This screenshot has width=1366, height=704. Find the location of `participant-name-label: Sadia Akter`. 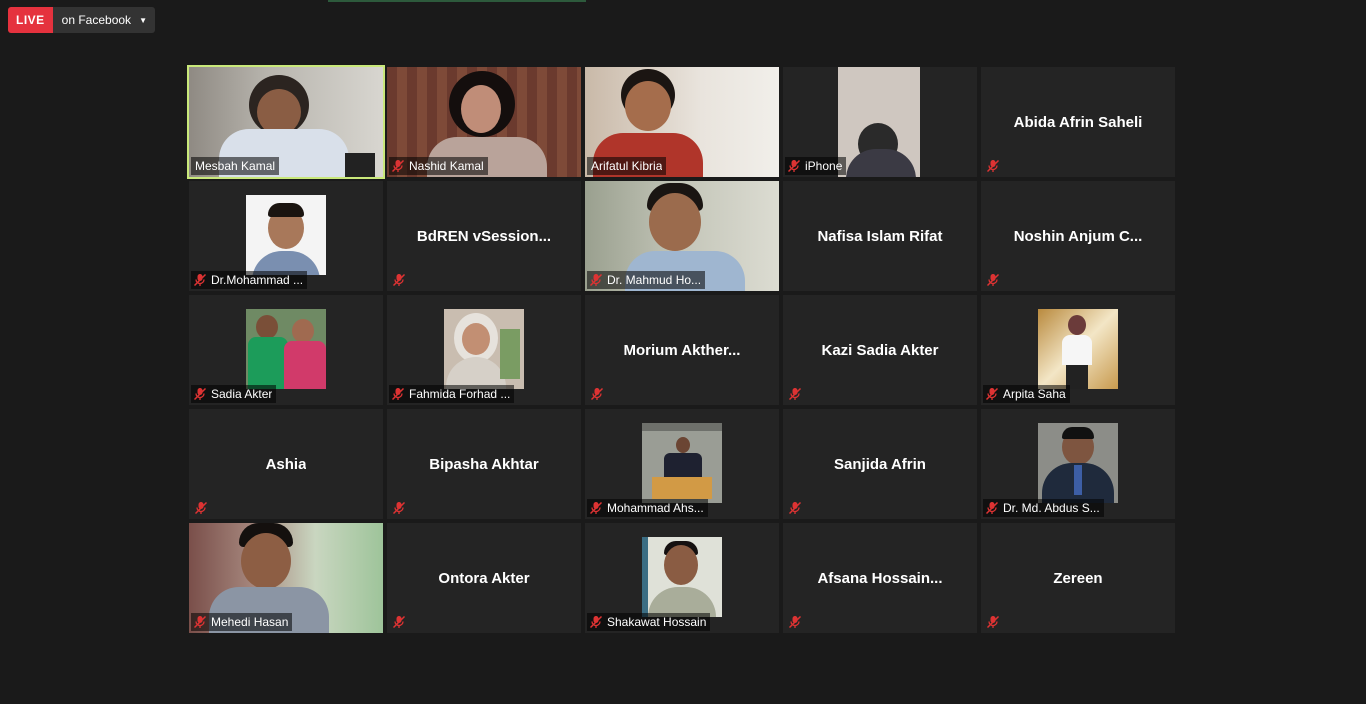

participant-name-label: Sadia Akter is located at coordinates (234, 394).